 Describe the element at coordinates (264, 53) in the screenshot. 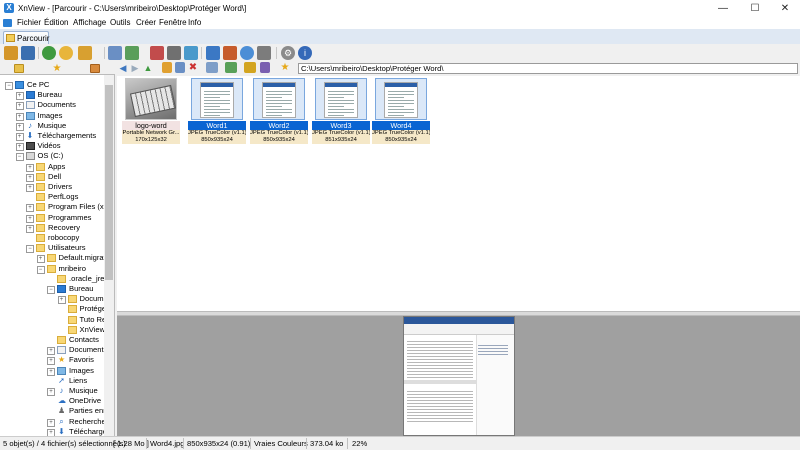

I see `scanner-icon` at that location.